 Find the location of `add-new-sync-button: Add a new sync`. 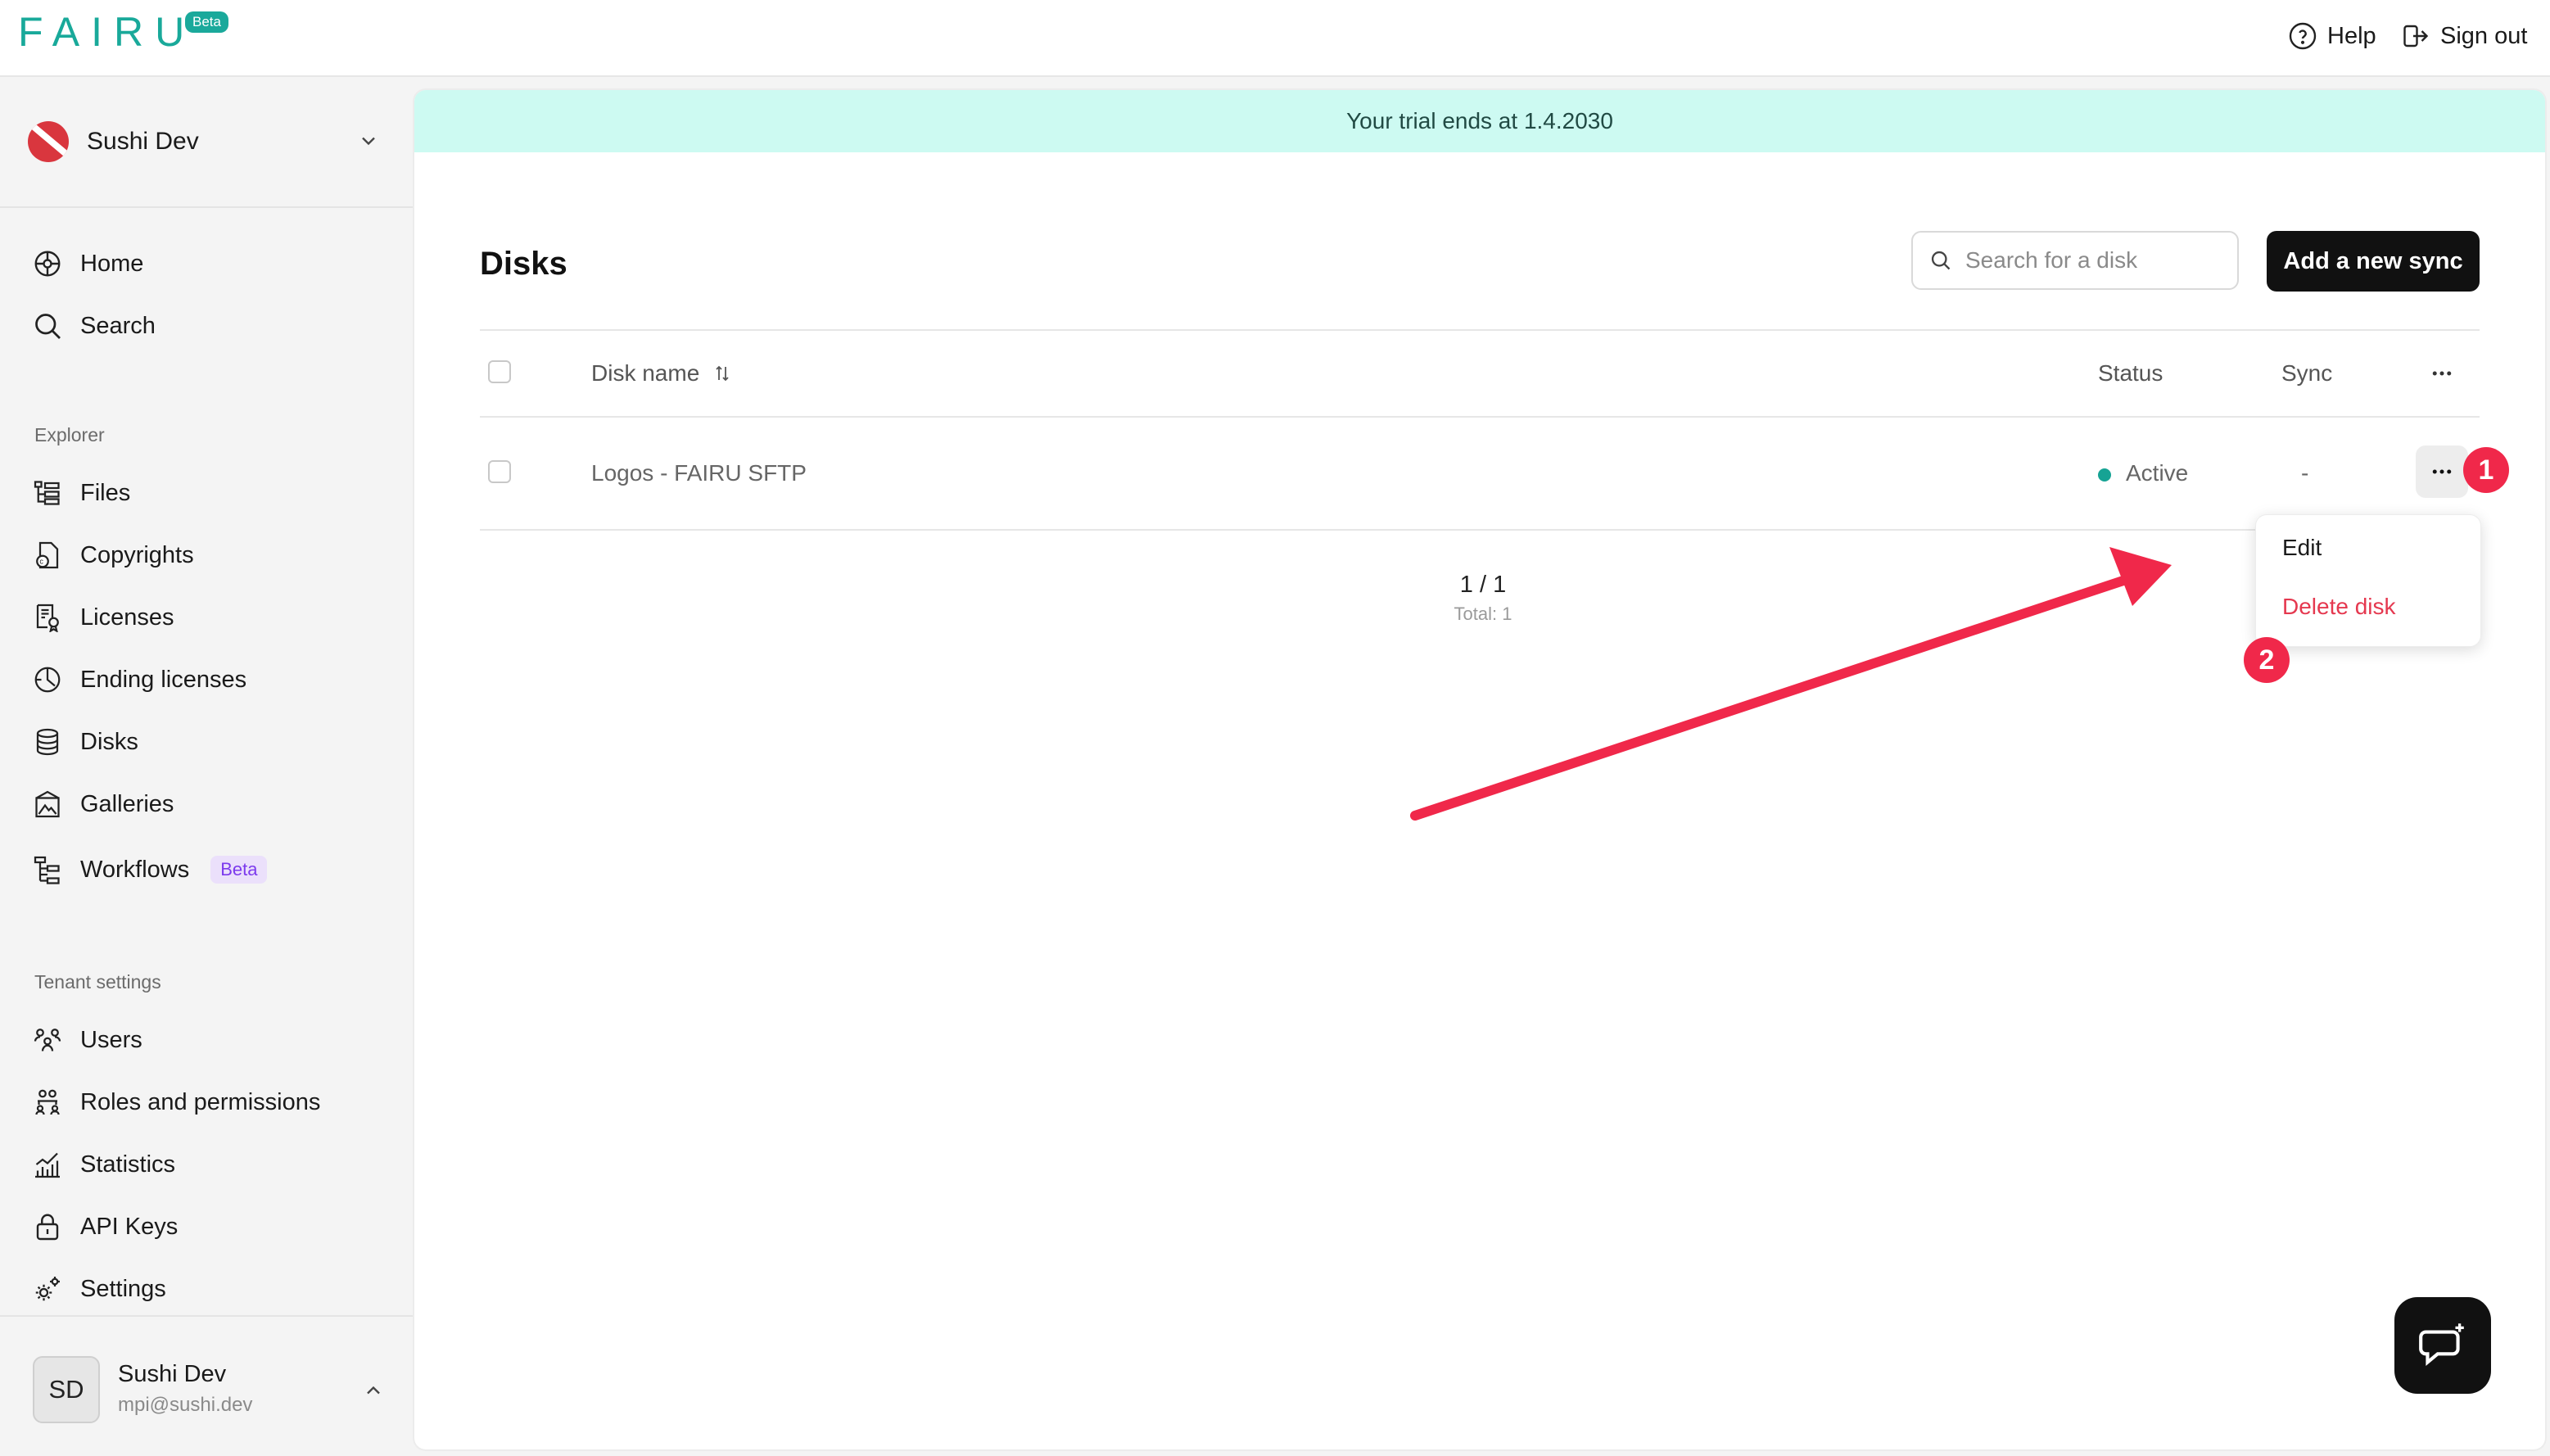

add-new-sync-button: Add a new sync is located at coordinates (2373, 261).